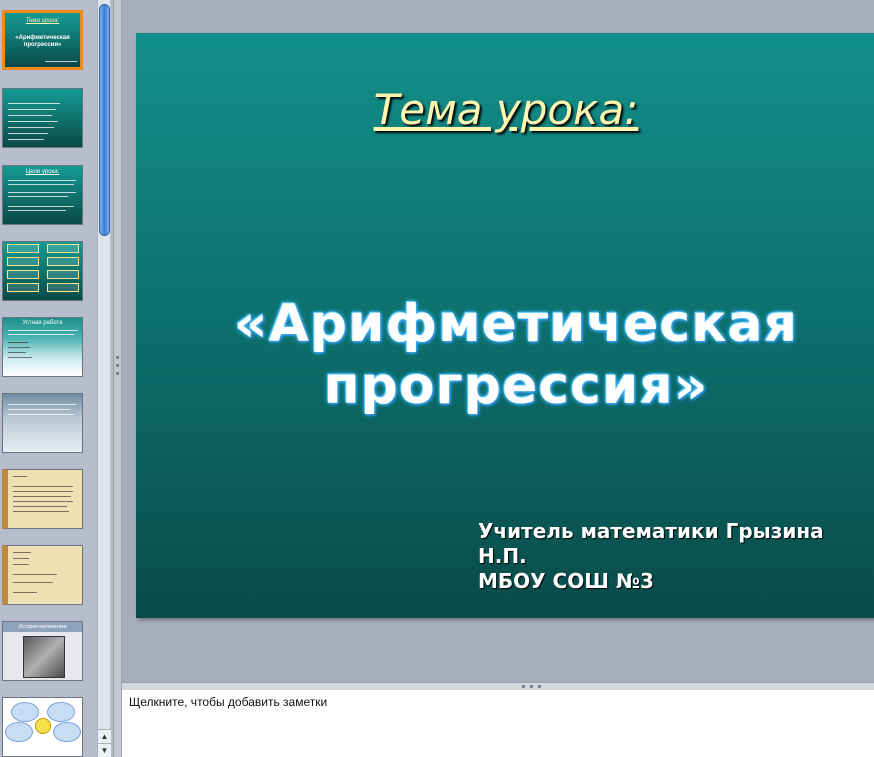  What do you see at coordinates (516, 324) in the screenshot?
I see `slide-title-line1: «Арифметическая` at bounding box center [516, 324].